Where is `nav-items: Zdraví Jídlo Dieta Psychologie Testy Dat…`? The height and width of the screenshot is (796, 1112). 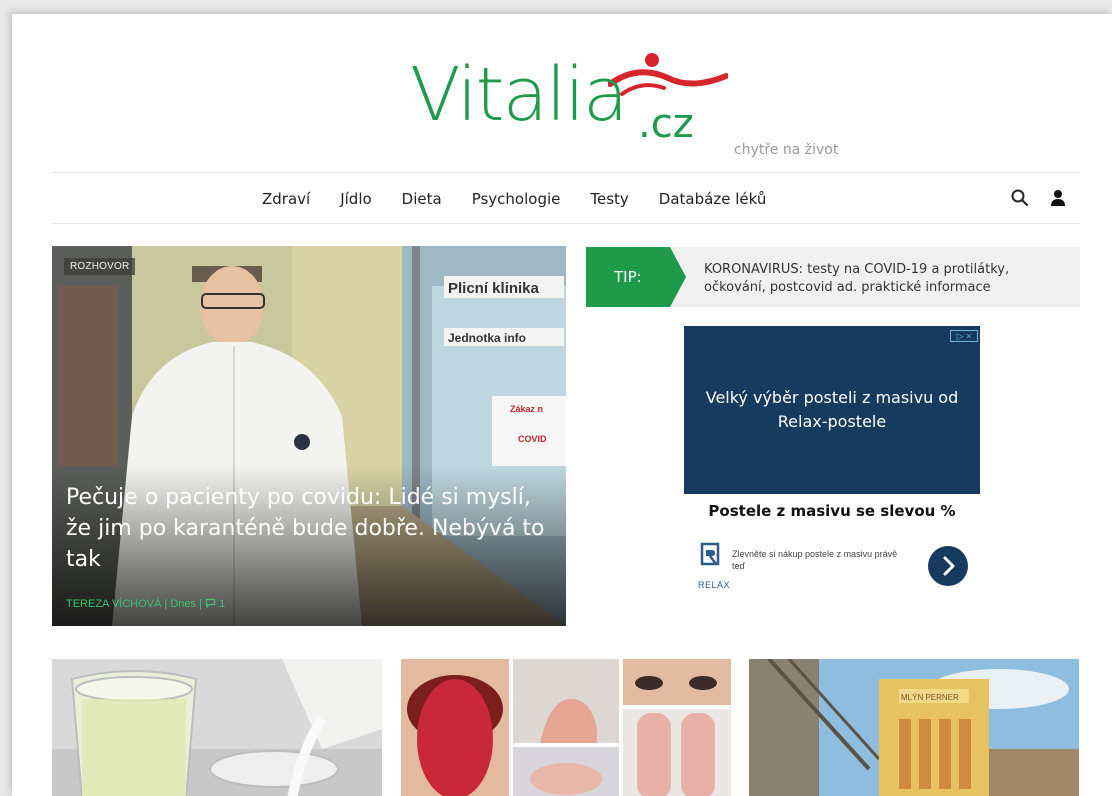
nav-items: Zdraví Jídlo Dieta Psychologie Testy Dat… is located at coordinates (529, 199).